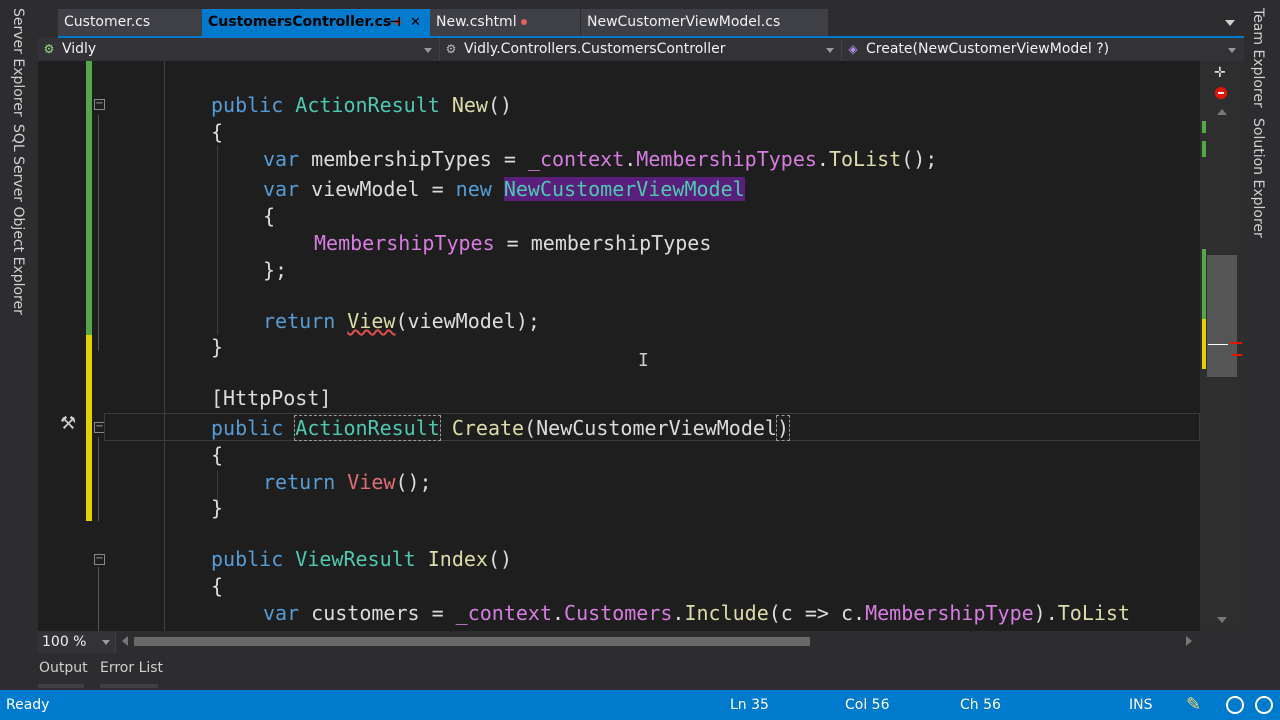 This screenshot has height=720, width=1280. What do you see at coordinates (640, 705) in the screenshot?
I see `status-bar: Ready Ln 35 Col 56 Ch 56 INS ✎` at bounding box center [640, 705].